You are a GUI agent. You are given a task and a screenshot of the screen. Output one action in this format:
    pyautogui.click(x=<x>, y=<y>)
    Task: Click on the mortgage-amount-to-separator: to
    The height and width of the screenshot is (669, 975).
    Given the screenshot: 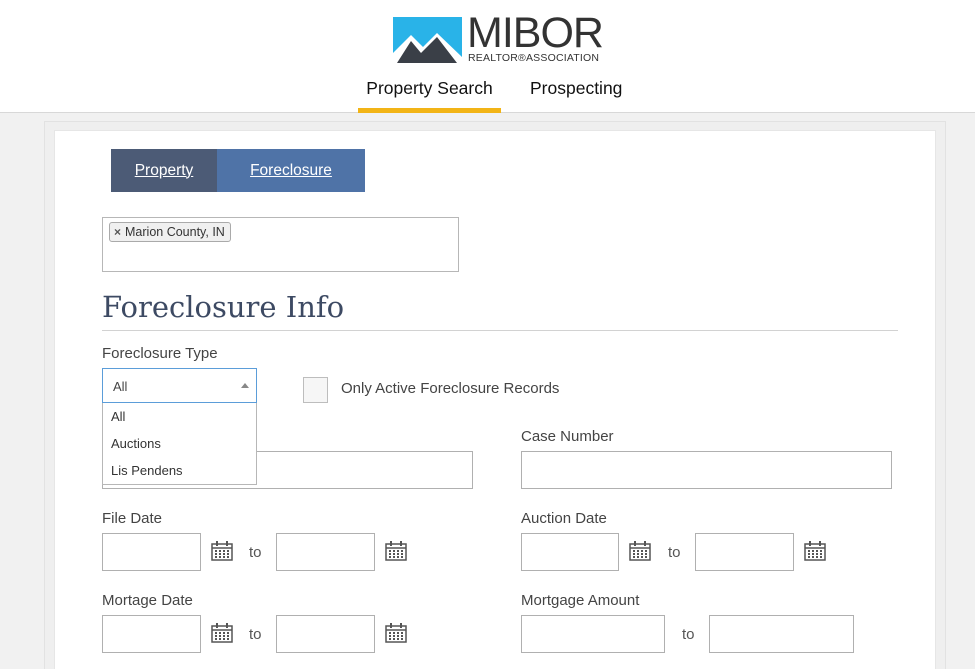 What is the action you would take?
    pyautogui.click(x=688, y=634)
    